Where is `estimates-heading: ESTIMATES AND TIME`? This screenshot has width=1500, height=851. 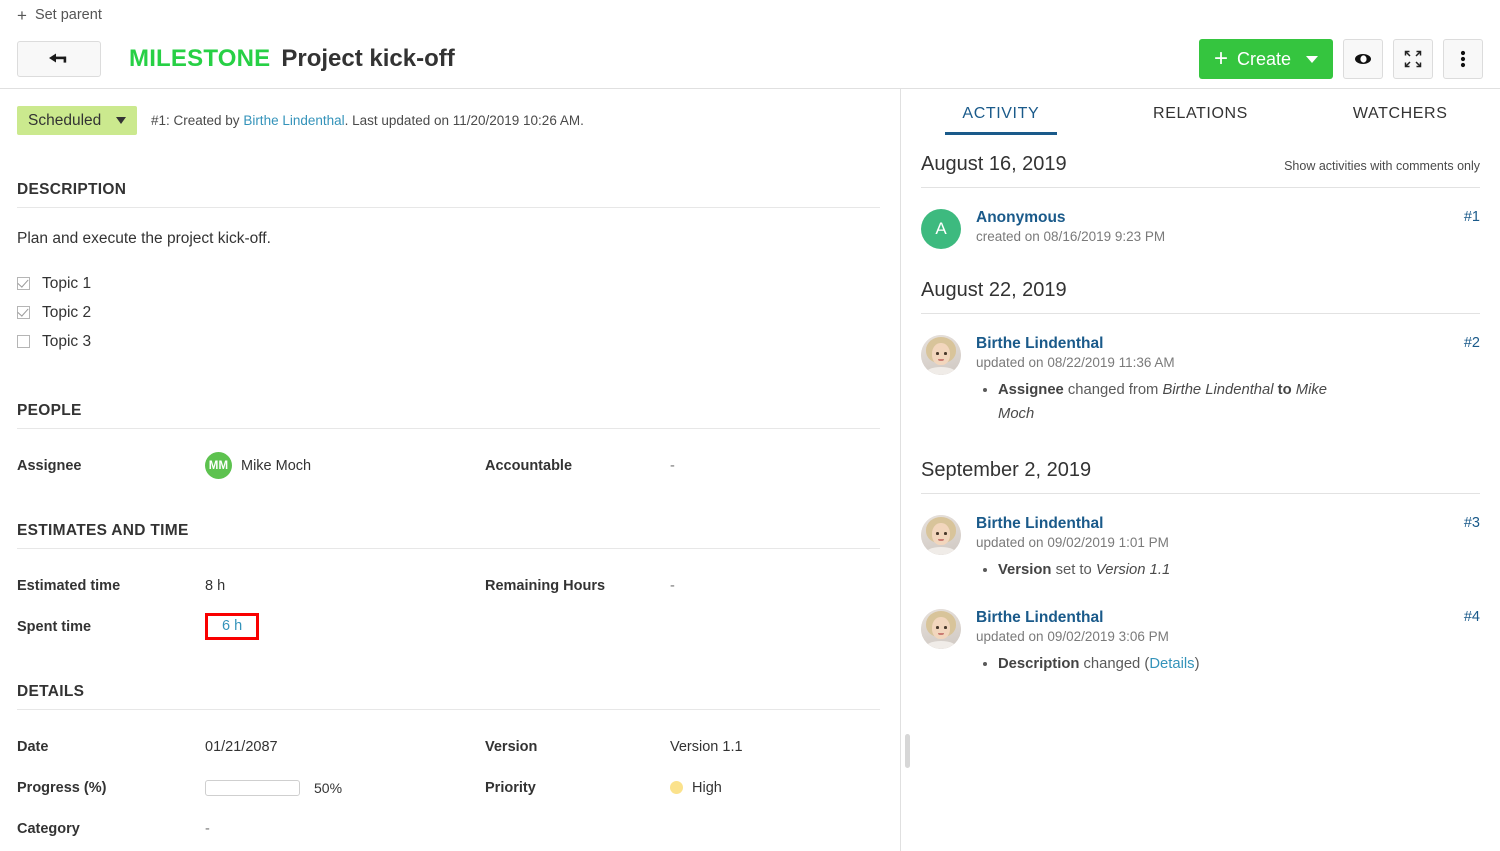
estimates-heading: ESTIMATES AND TIME is located at coordinates (448, 535).